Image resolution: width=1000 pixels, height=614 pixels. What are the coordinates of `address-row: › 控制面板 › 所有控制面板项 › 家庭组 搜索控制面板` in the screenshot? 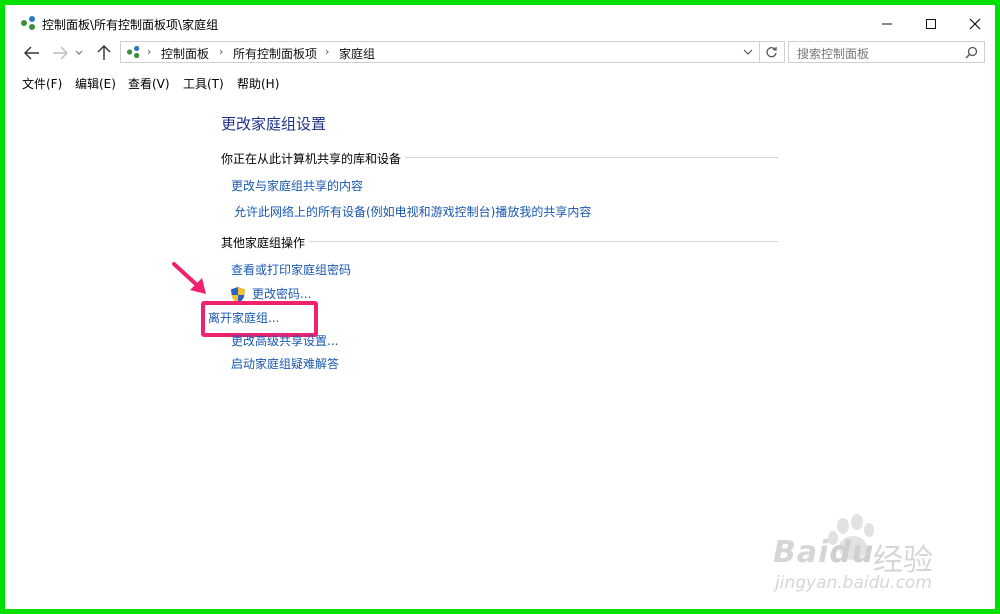 It's located at (505, 53).